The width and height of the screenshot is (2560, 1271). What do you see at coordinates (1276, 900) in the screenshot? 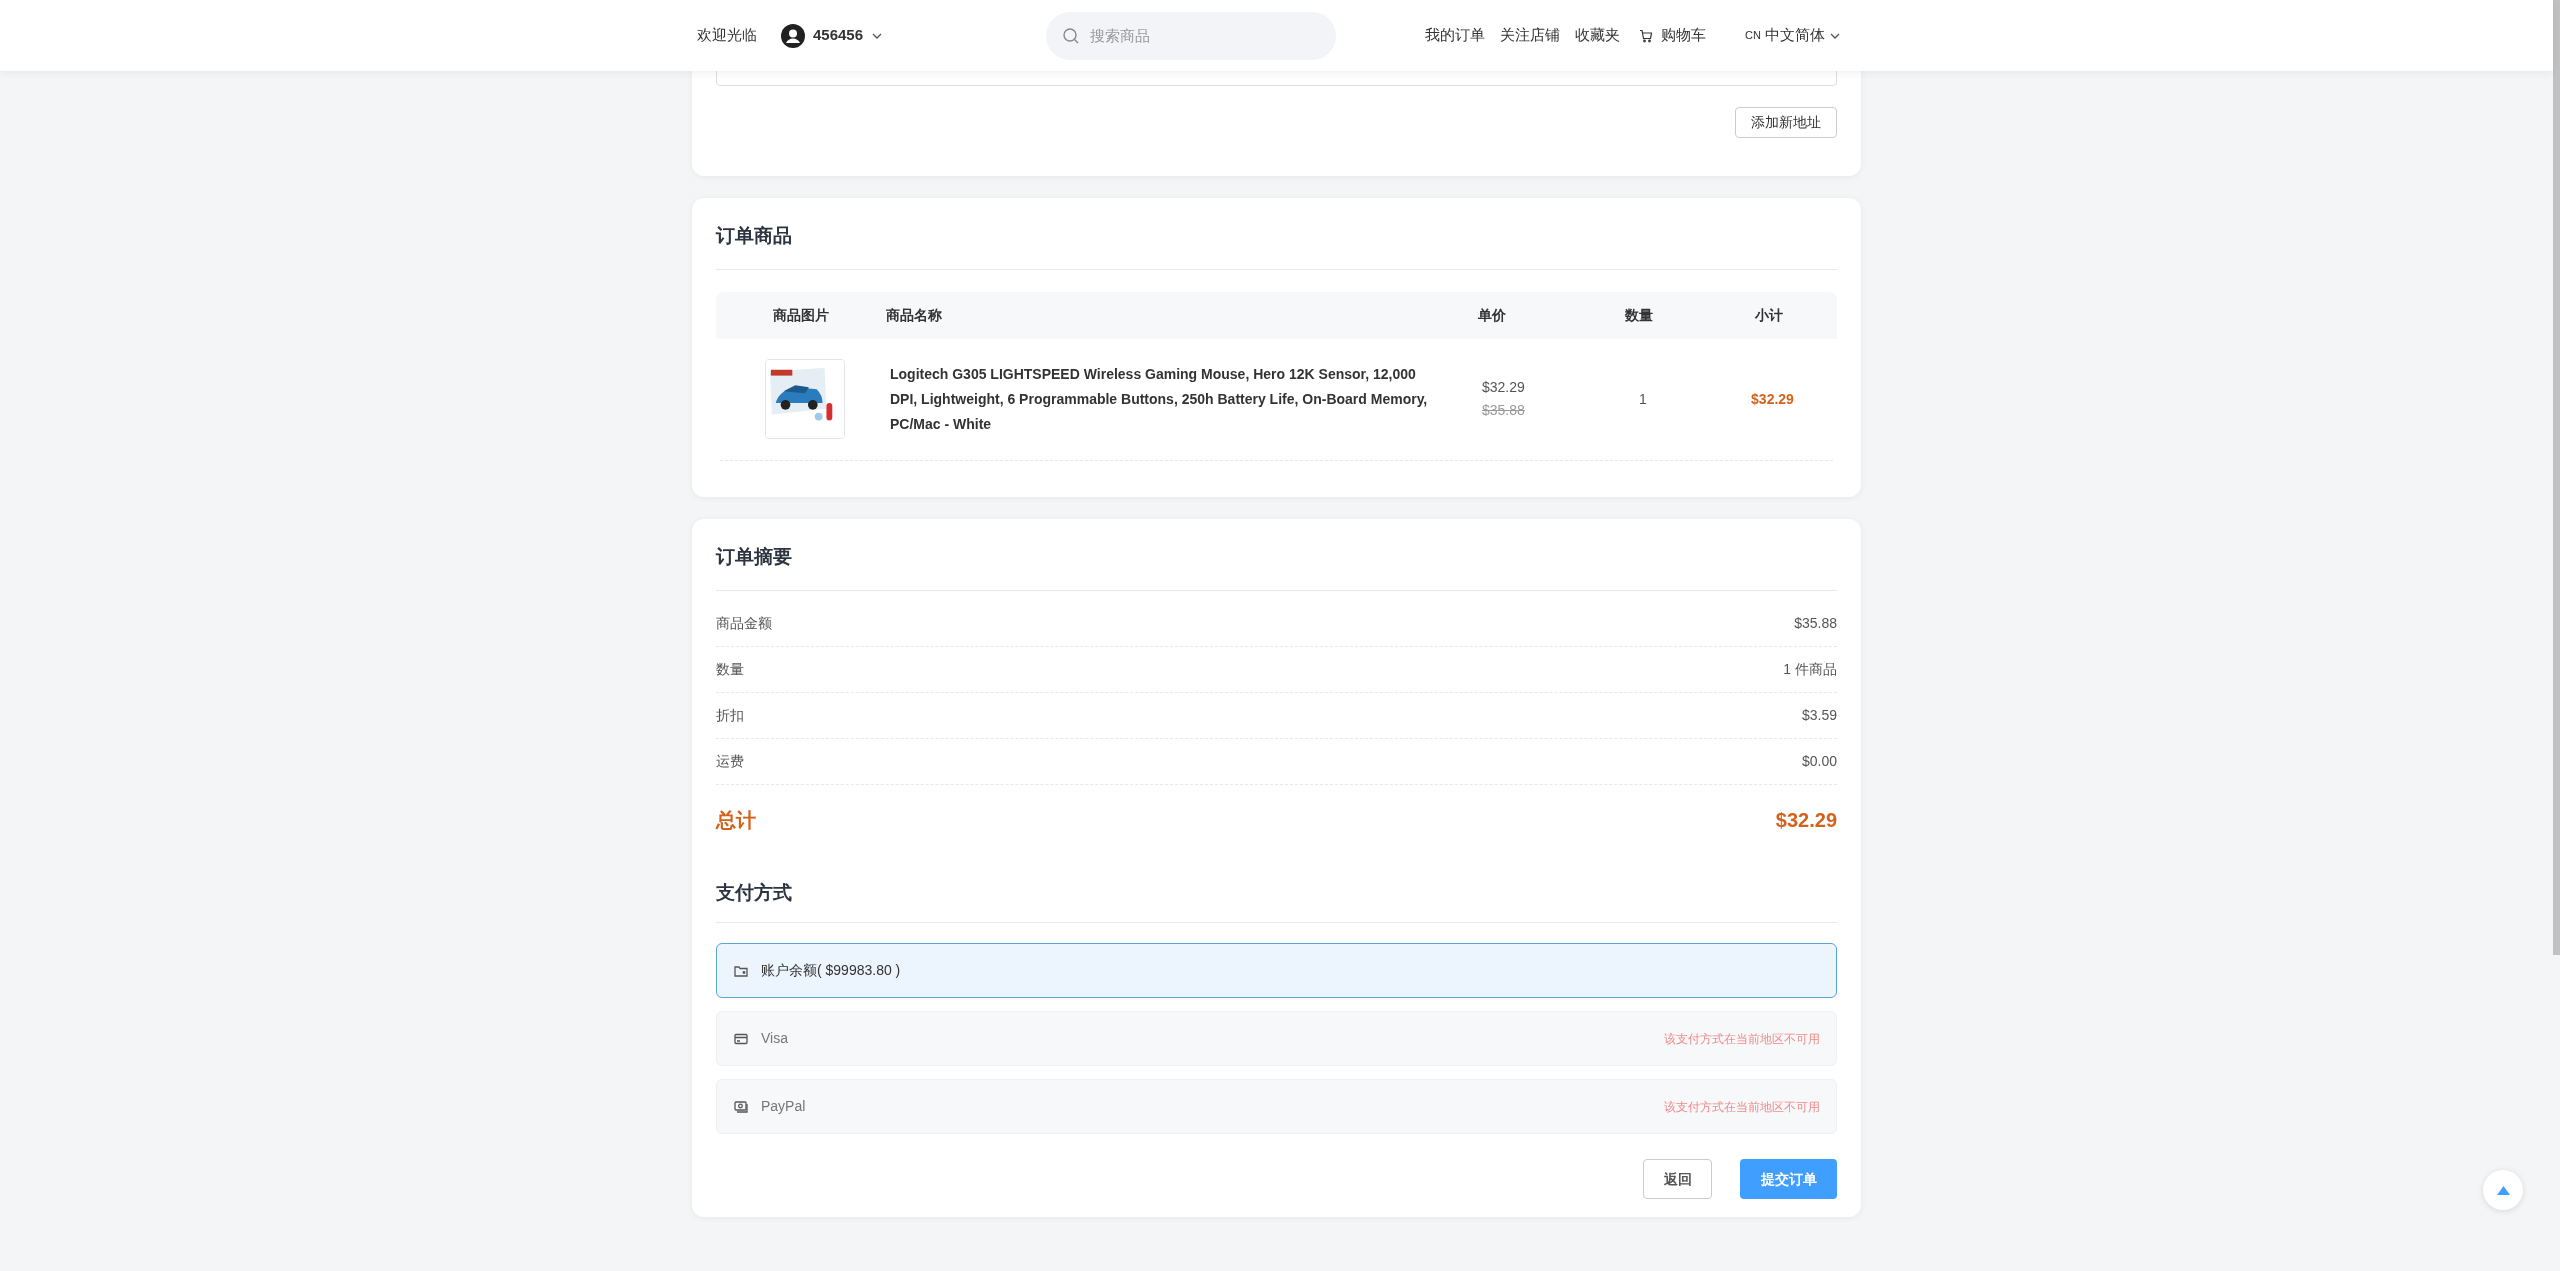
I see `section-title: 支付方式` at bounding box center [1276, 900].